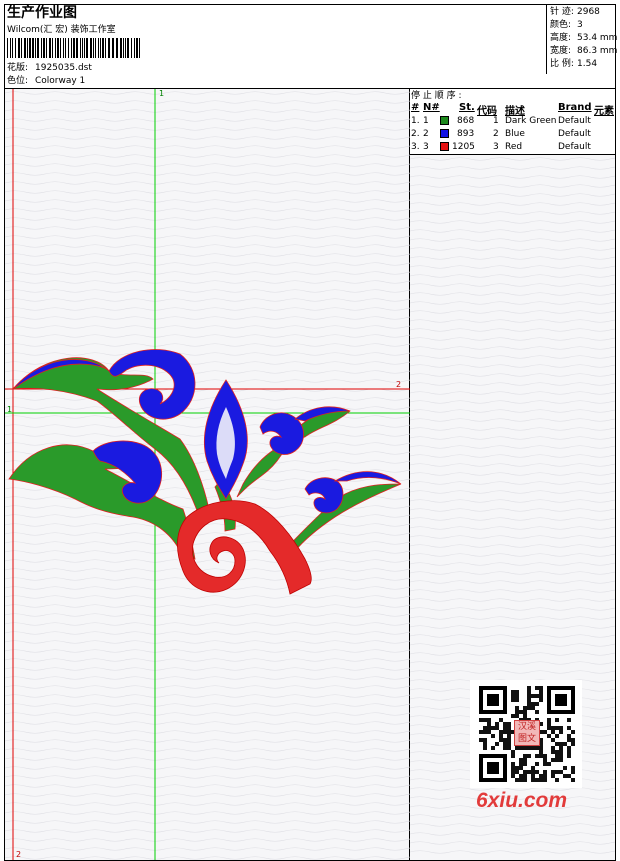 The height and width of the screenshot is (861, 620). What do you see at coordinates (431, 107) in the screenshot?
I see `col-header-n: N#` at bounding box center [431, 107].